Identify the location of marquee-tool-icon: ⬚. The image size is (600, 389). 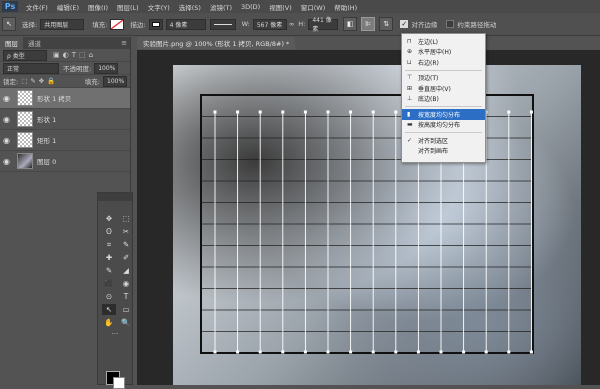
(126, 218).